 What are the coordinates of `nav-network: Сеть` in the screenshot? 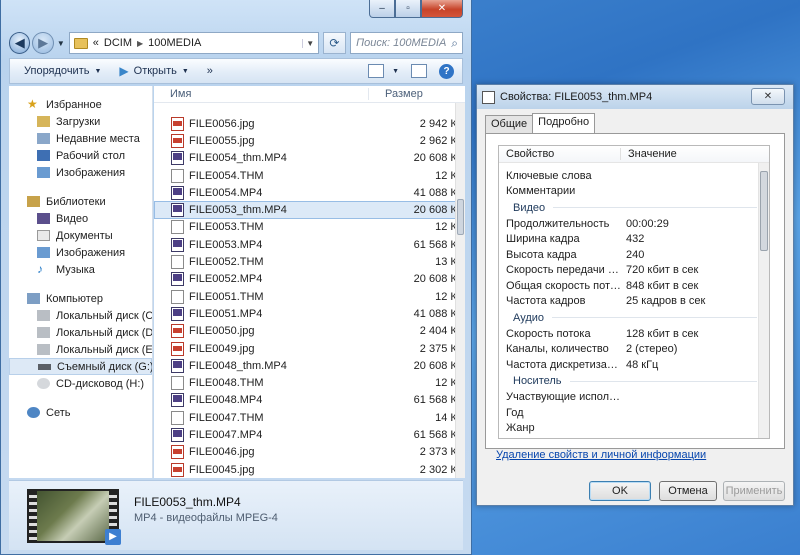 It's located at (80, 412).